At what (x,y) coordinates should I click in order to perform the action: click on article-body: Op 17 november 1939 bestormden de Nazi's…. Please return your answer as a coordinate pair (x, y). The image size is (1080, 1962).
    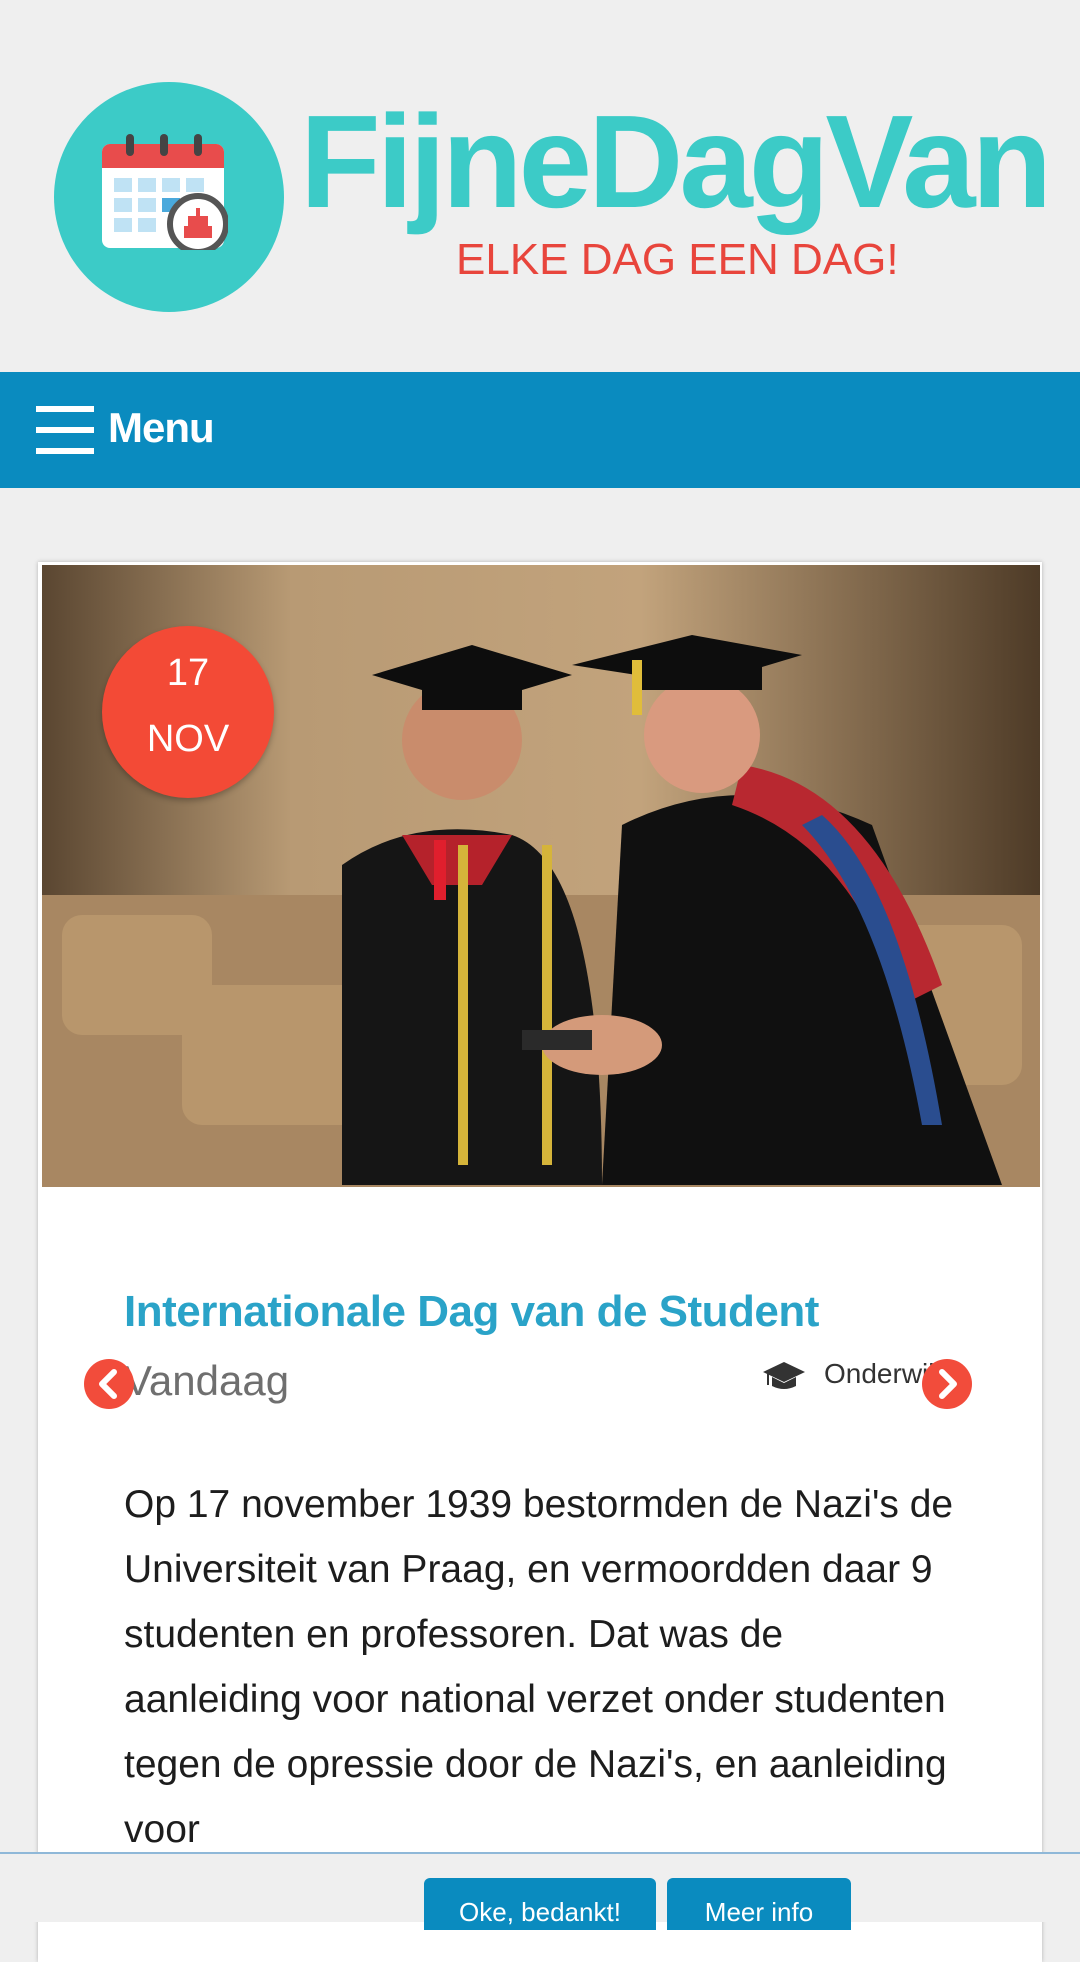
    Looking at the image, I should click on (539, 1667).